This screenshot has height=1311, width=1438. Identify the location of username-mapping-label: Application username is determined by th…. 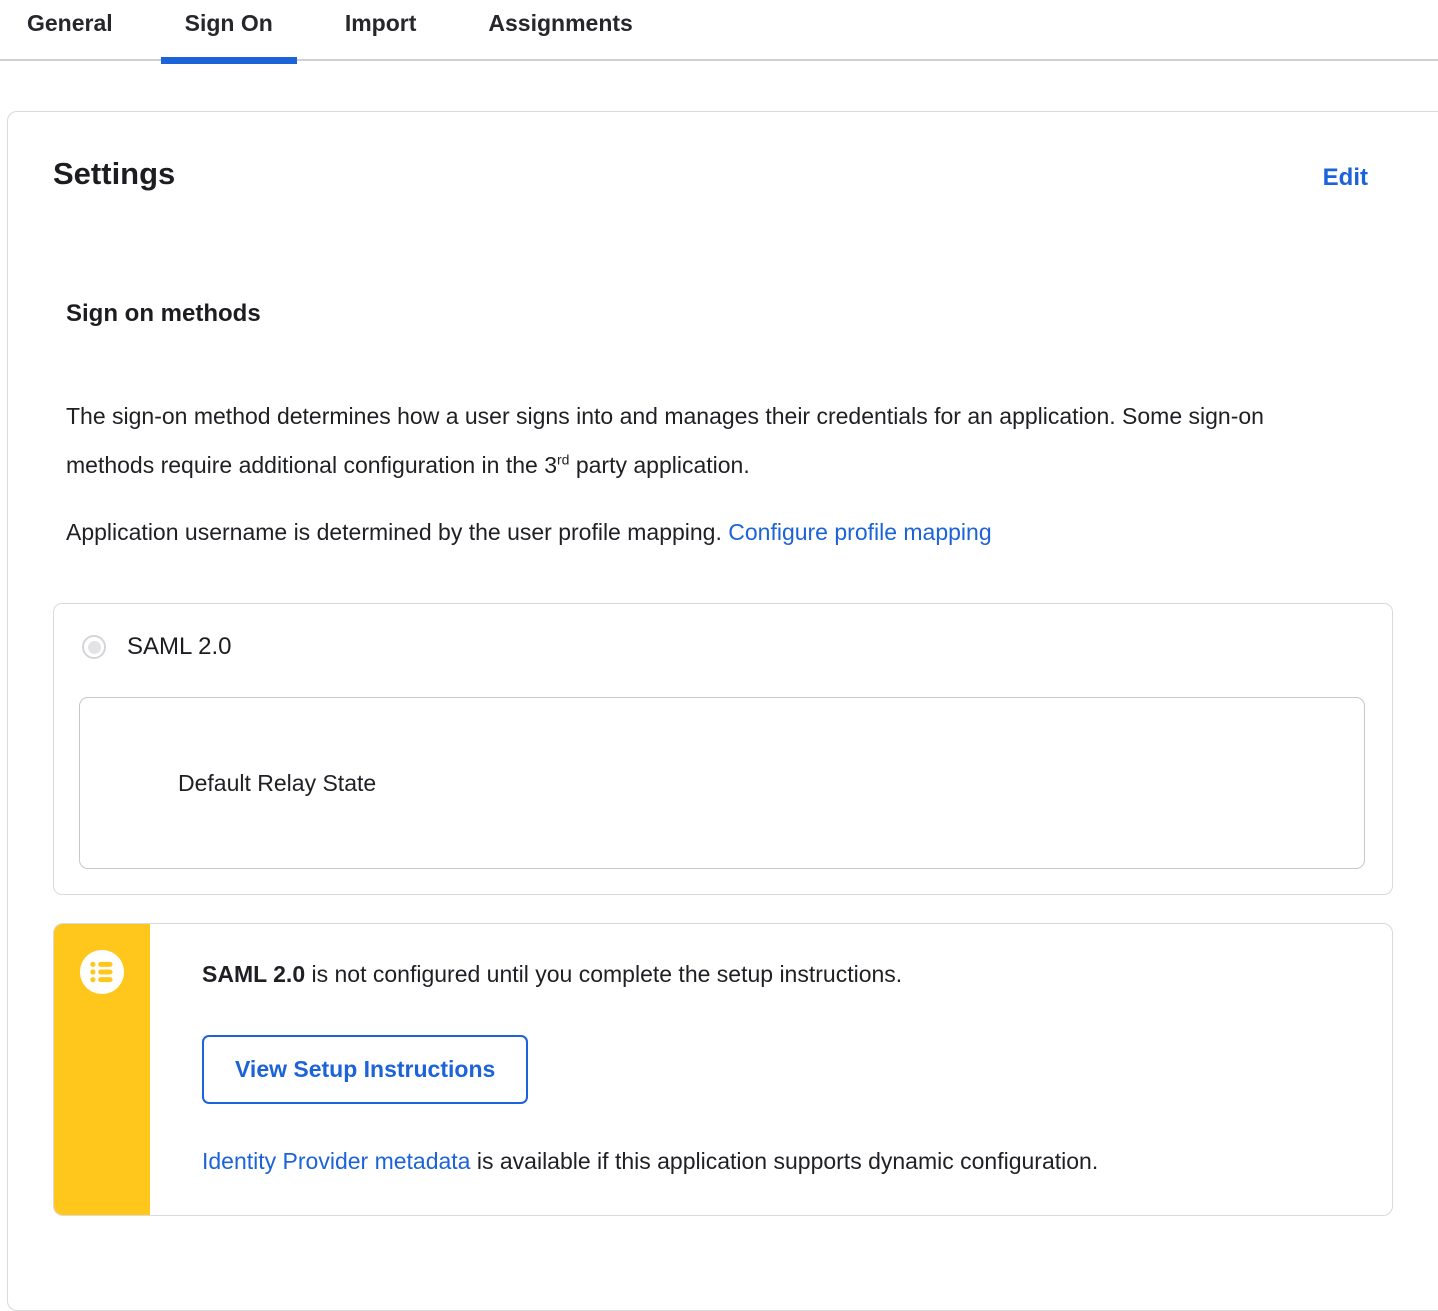
(397, 532).